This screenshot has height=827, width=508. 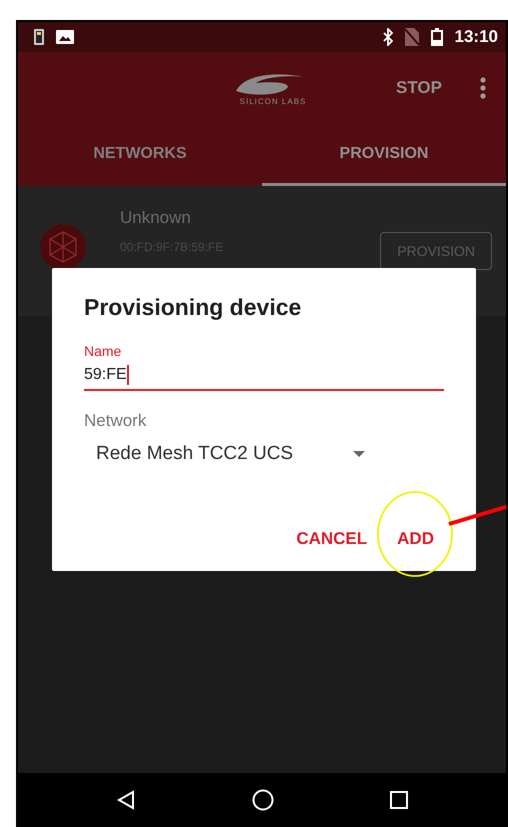 I want to click on back-icon, so click(x=126, y=800).